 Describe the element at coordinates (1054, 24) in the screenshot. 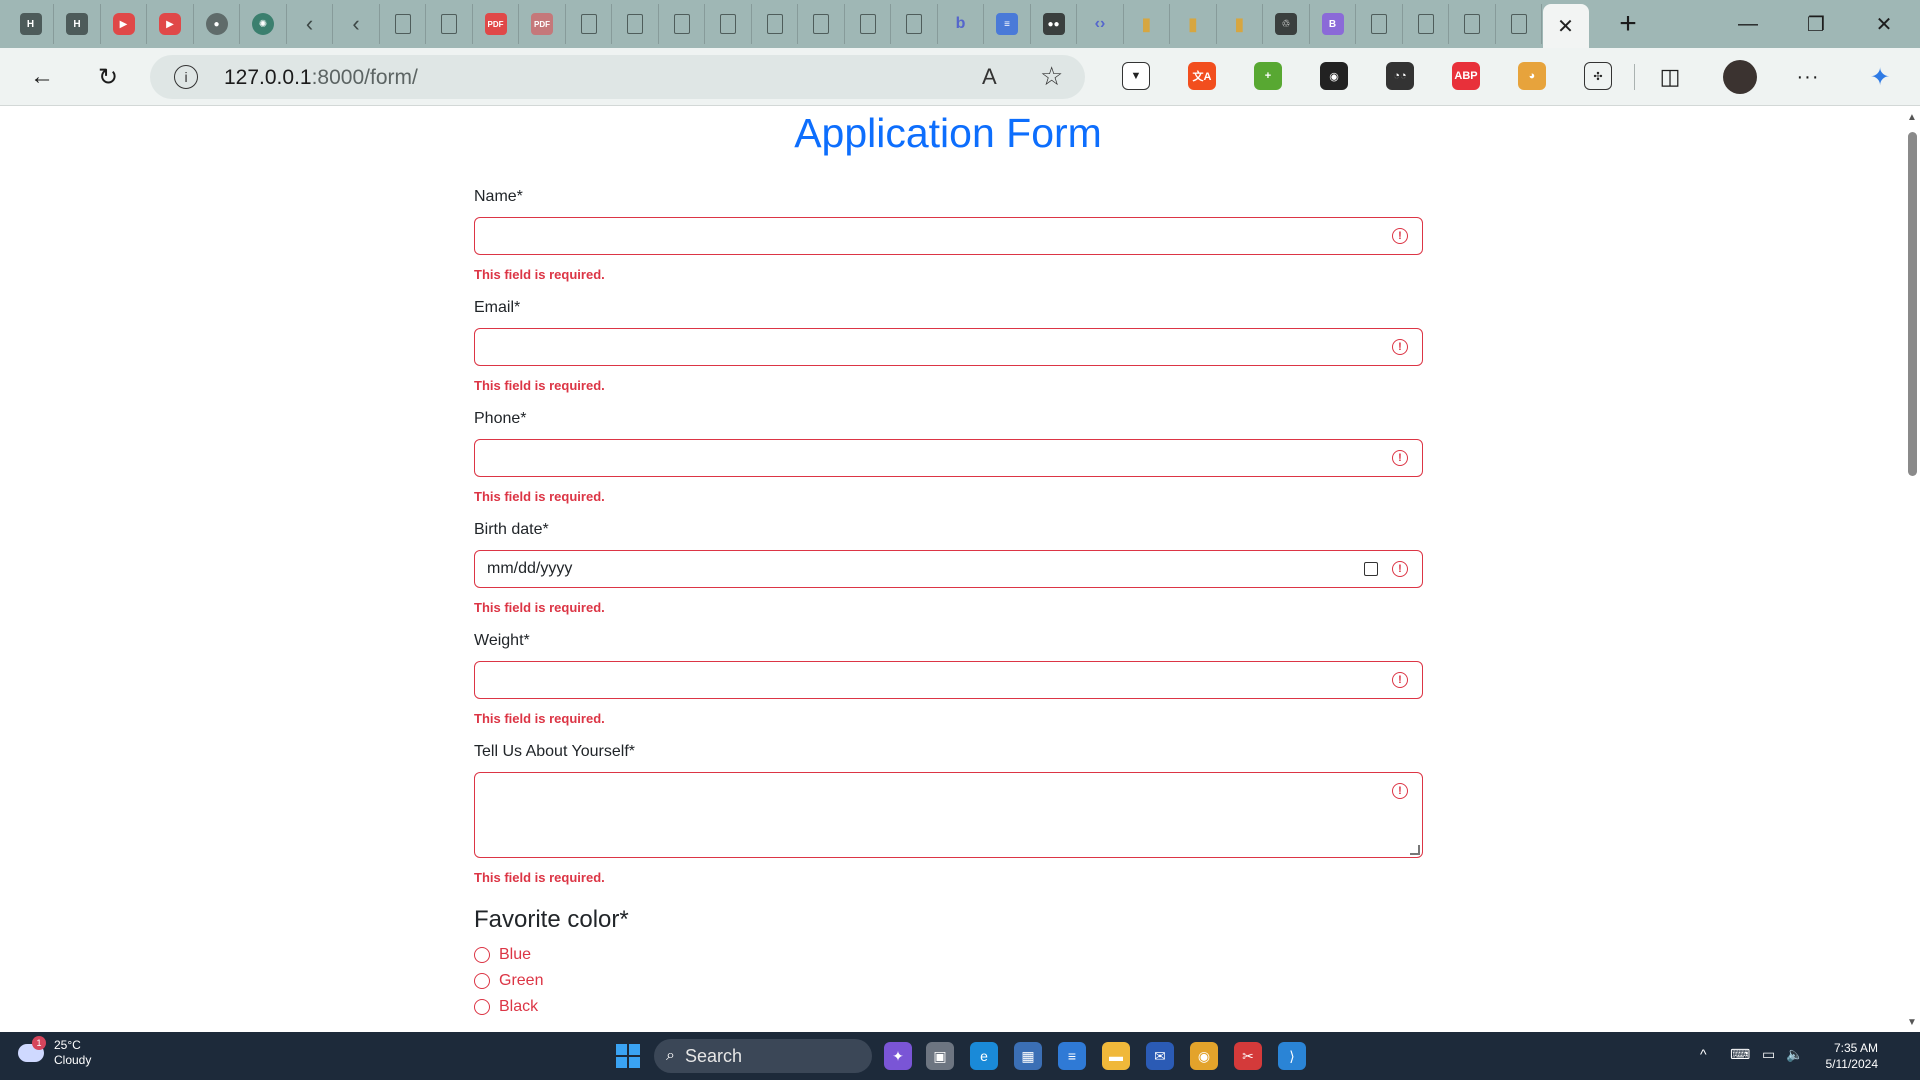

I see `browser-tab: ●●` at that location.